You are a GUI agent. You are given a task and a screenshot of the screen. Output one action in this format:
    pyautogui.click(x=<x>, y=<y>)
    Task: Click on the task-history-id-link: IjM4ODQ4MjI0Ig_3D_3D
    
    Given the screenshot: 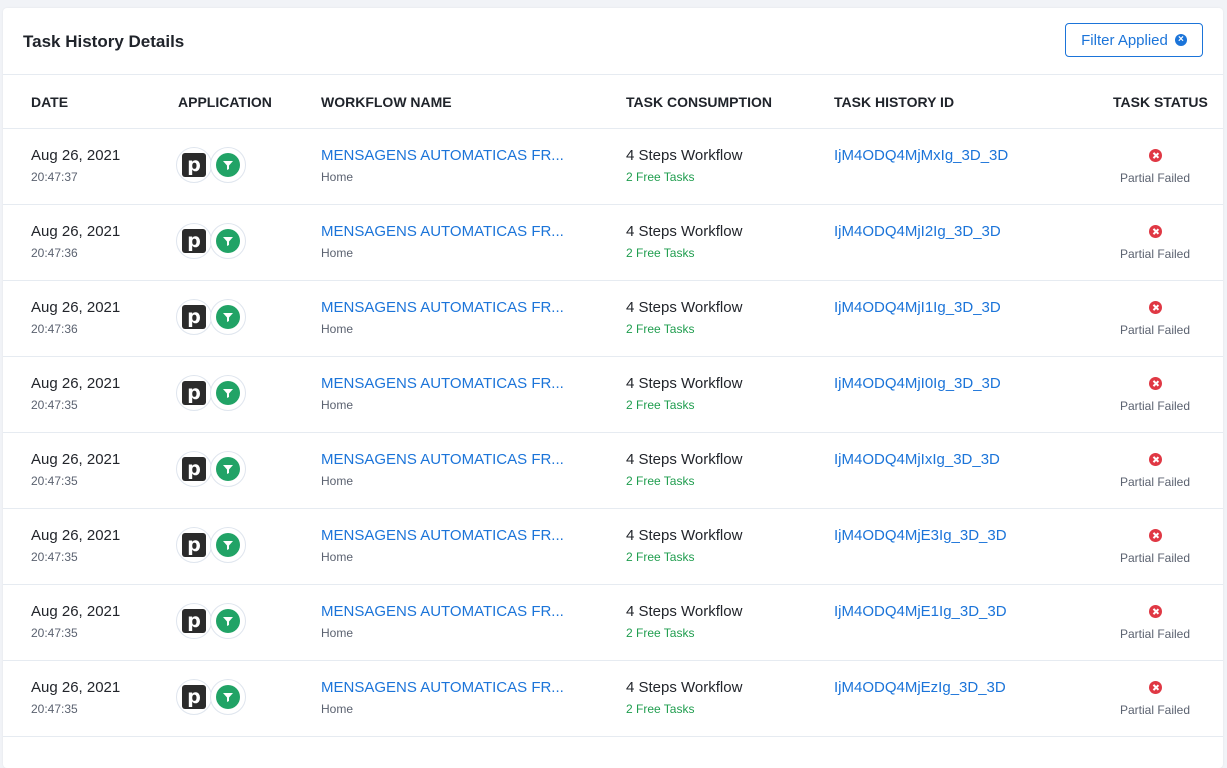 What is the action you would take?
    pyautogui.click(x=917, y=384)
    